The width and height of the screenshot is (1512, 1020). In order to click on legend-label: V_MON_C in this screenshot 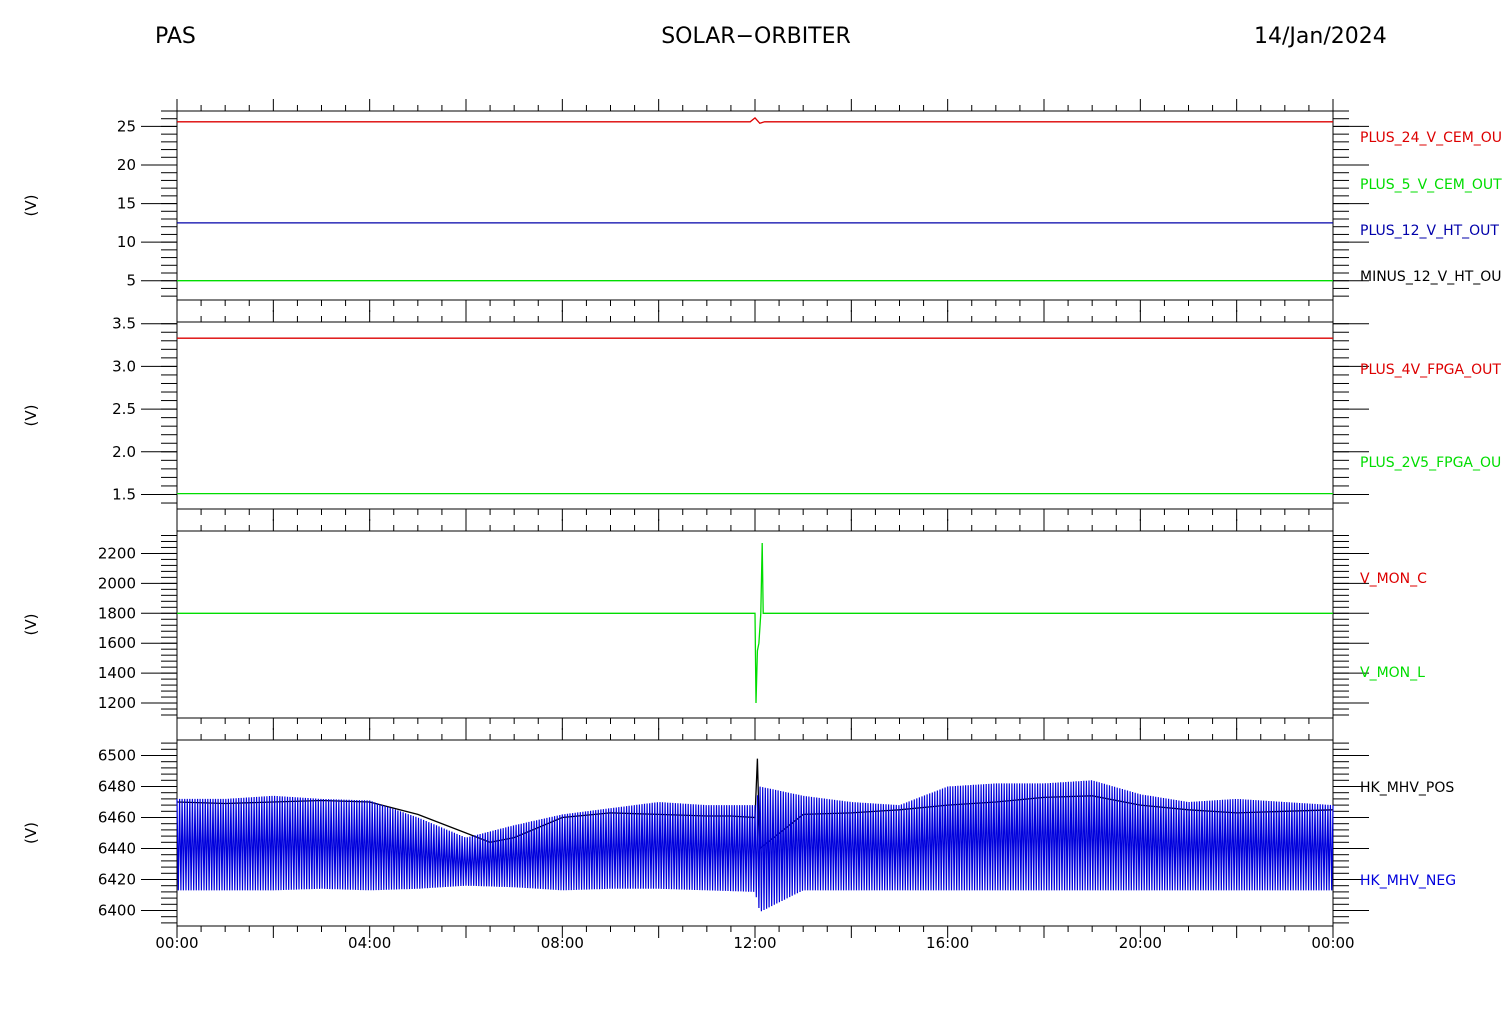, I will do `click(1393, 579)`.